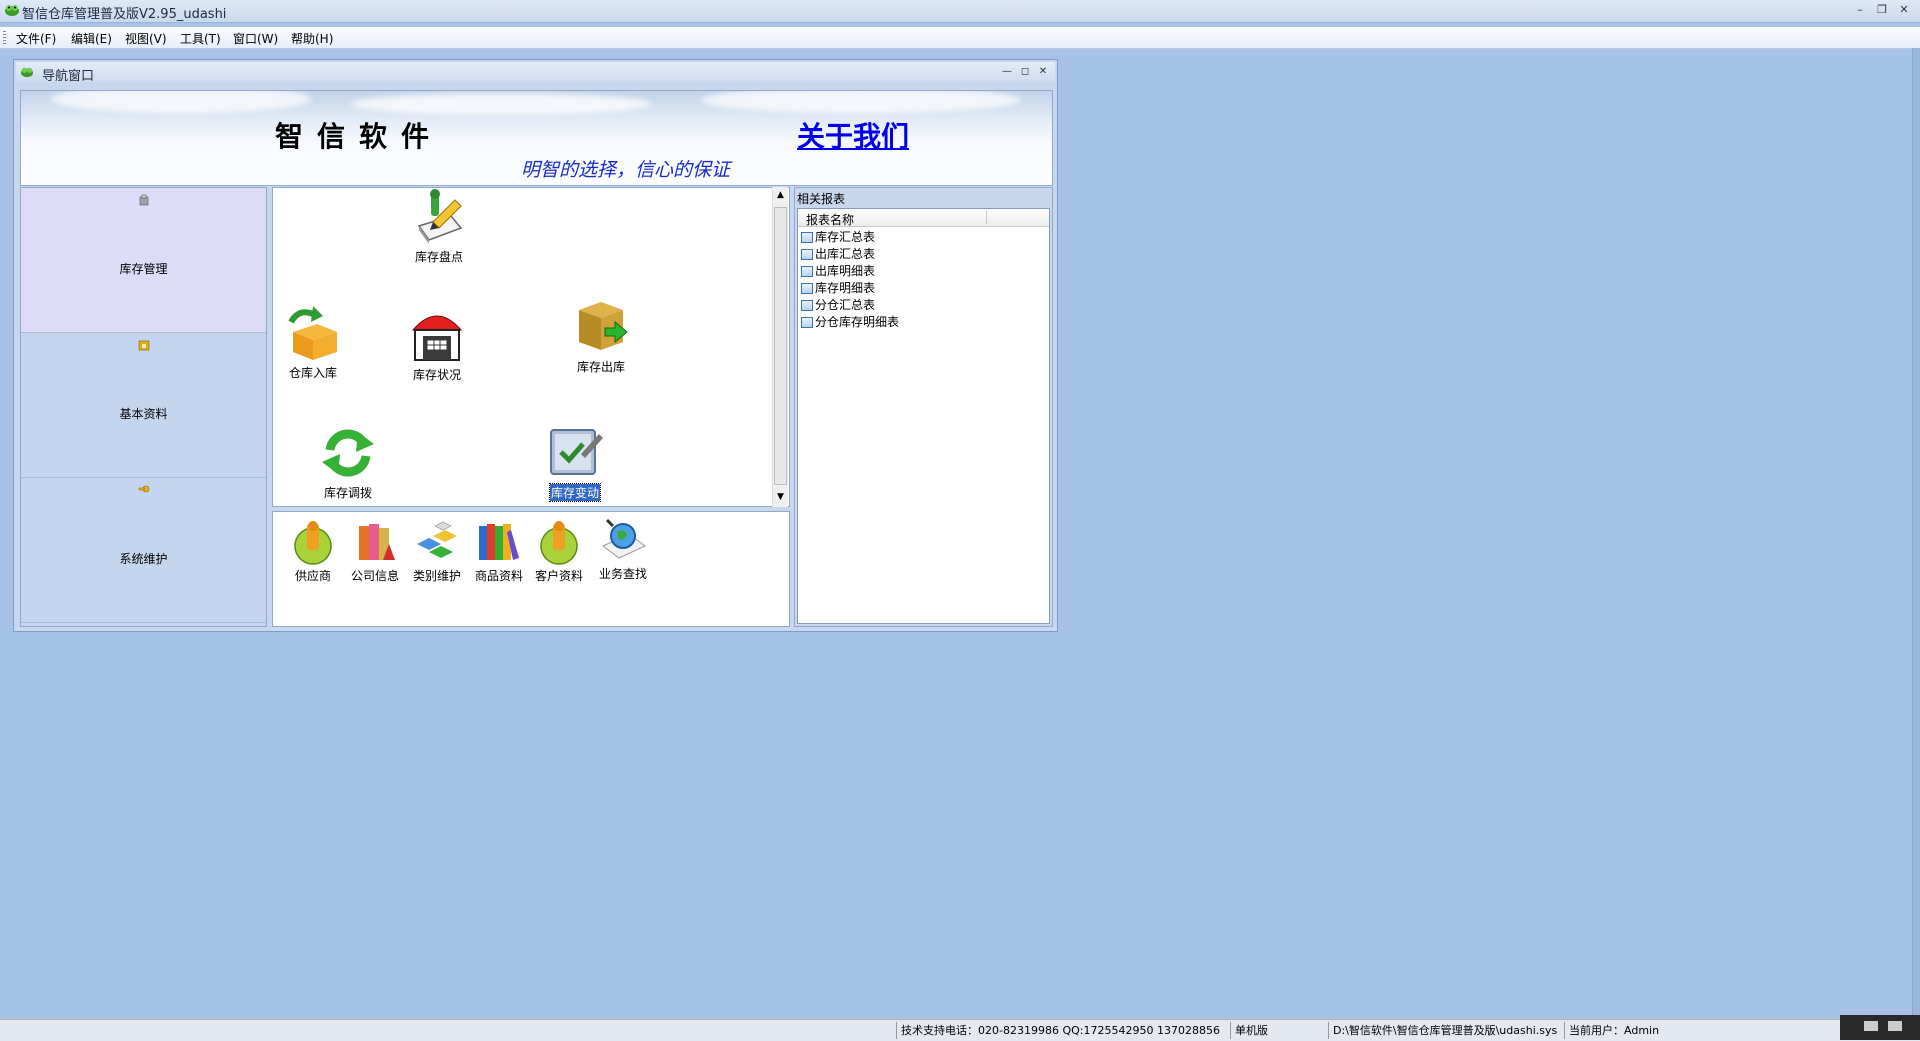  Describe the element at coordinates (436, 375) in the screenshot. I see `inventory-status-label: 库存状况` at that location.